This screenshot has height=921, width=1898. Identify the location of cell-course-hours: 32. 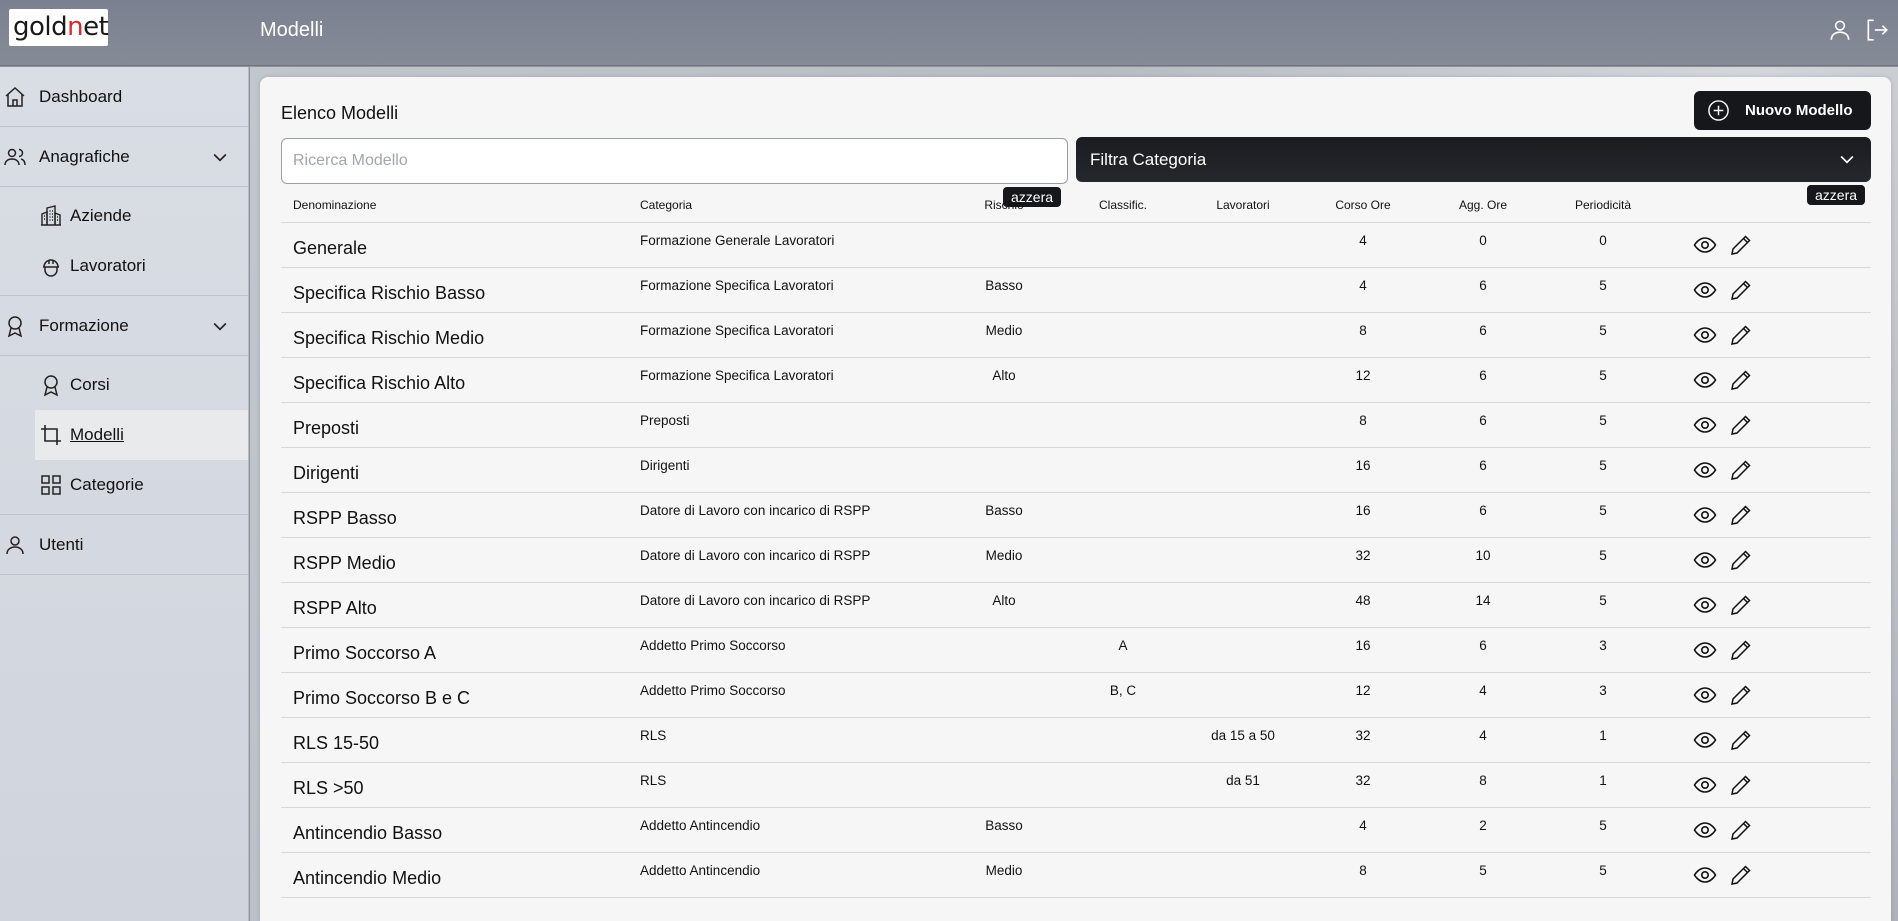
(1363, 735).